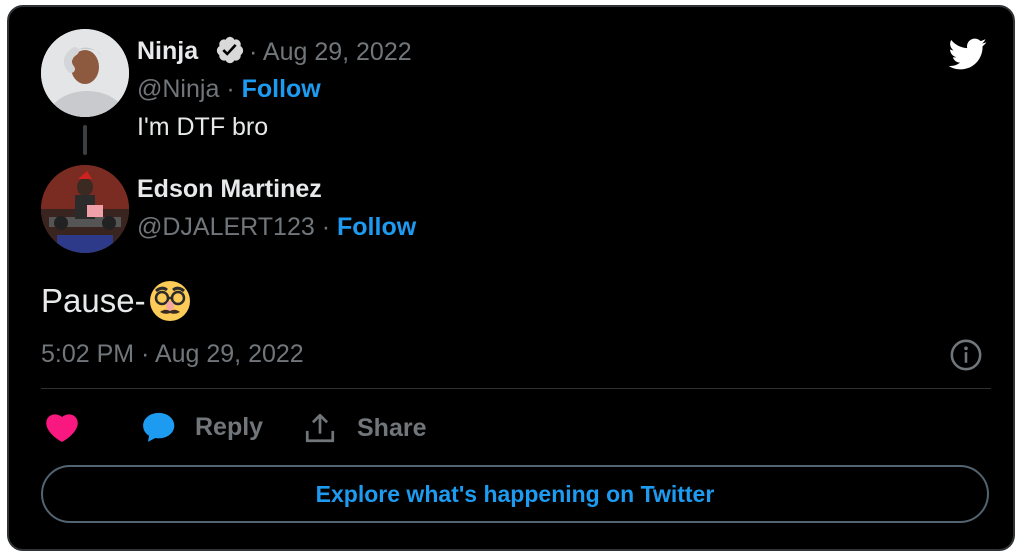 The height and width of the screenshot is (559, 1024). What do you see at coordinates (376, 227) in the screenshot?
I see `follow-edson-martinez-link: Follow` at bounding box center [376, 227].